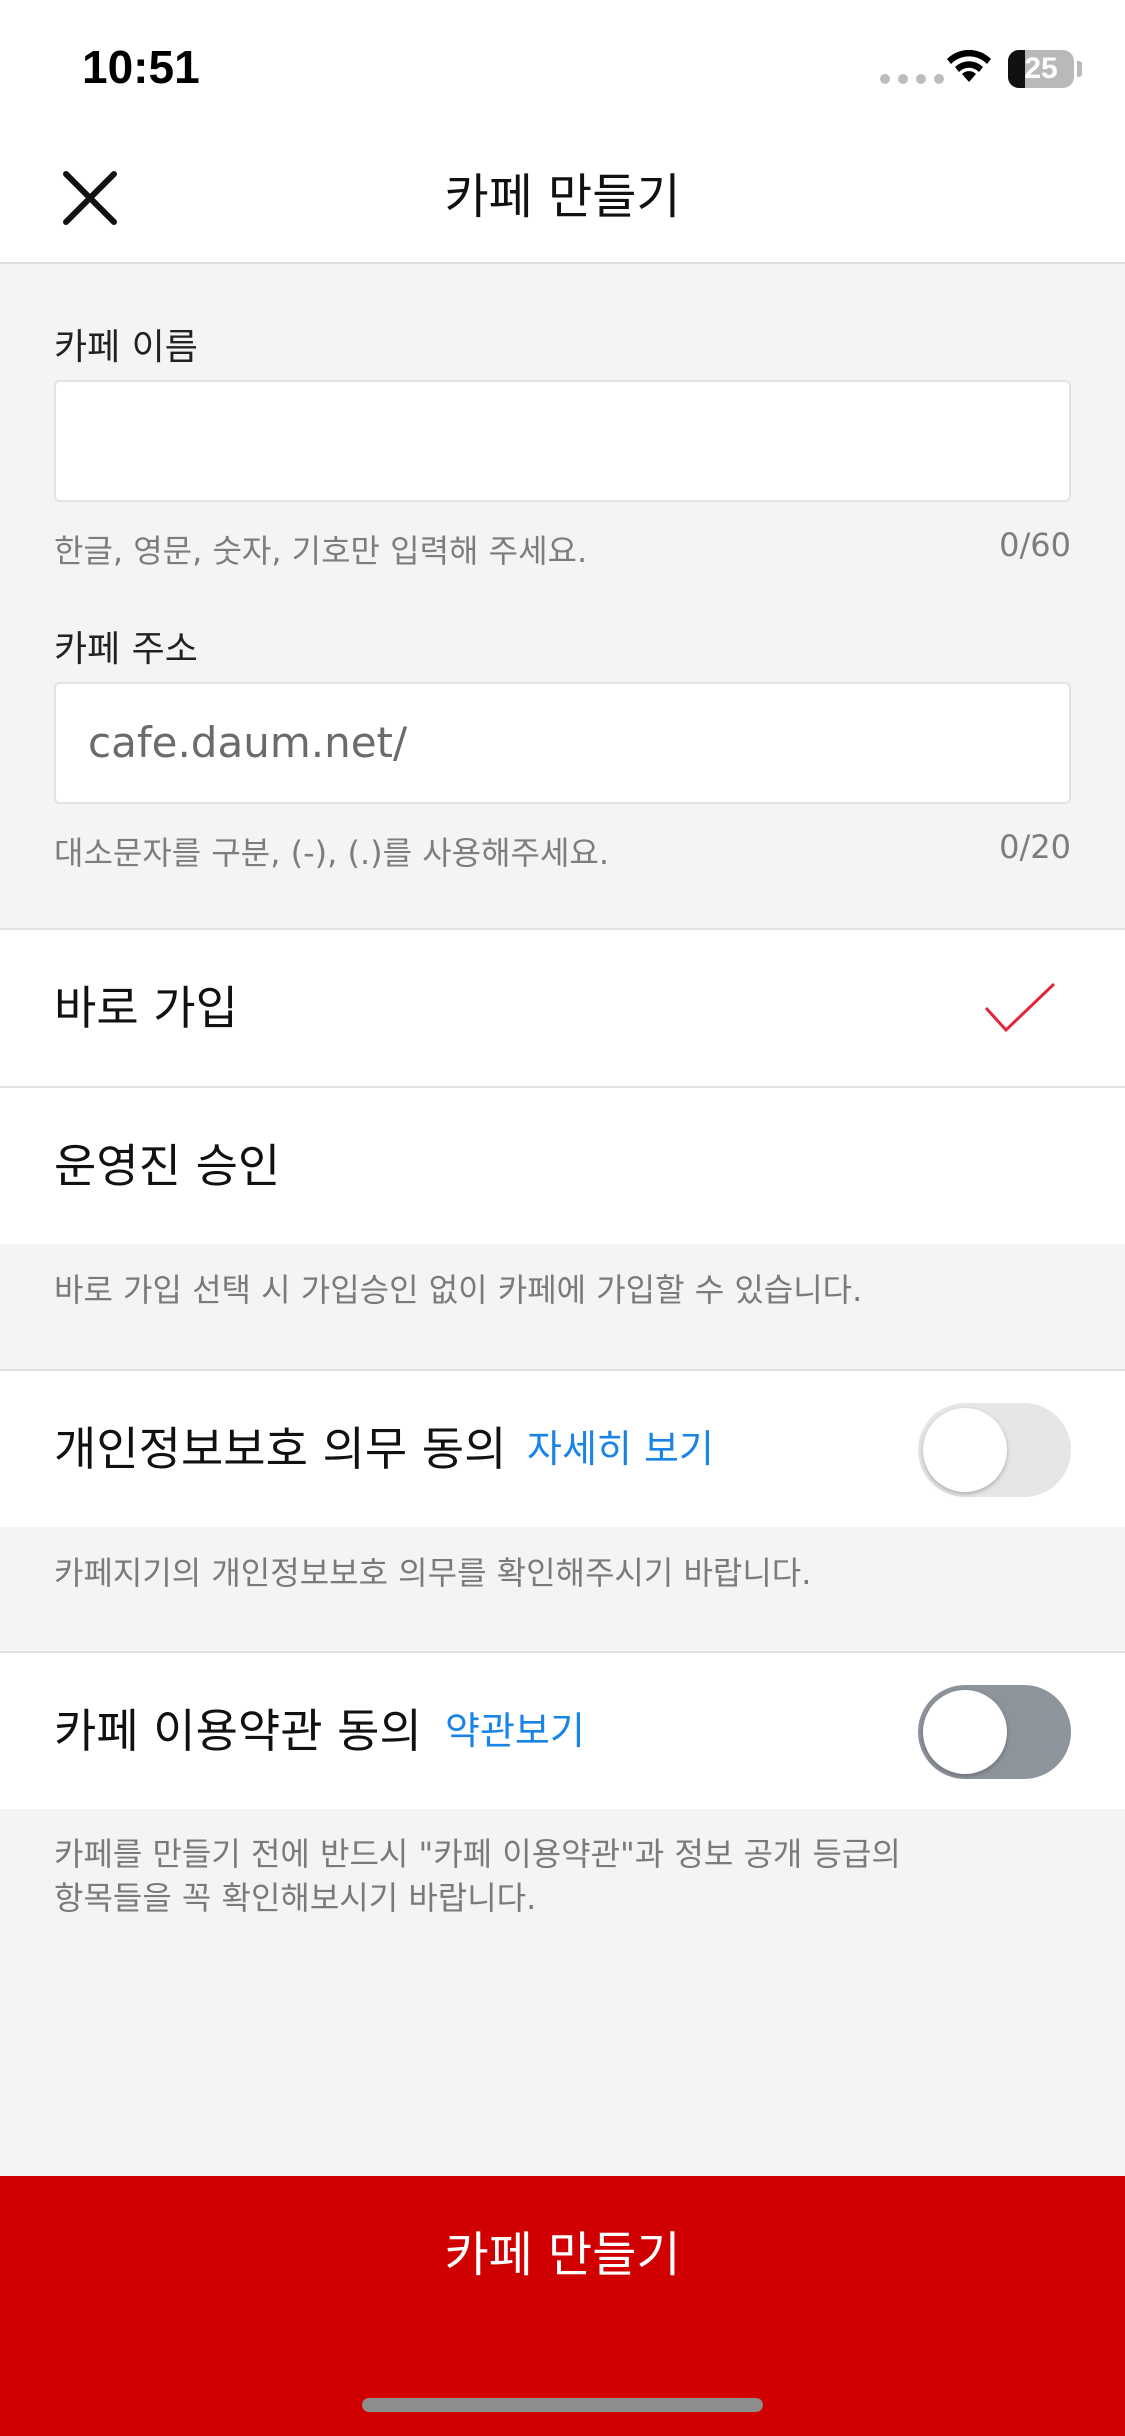  Describe the element at coordinates (167, 1166) in the screenshot. I see `join-option-label: 운영진 승인` at that location.